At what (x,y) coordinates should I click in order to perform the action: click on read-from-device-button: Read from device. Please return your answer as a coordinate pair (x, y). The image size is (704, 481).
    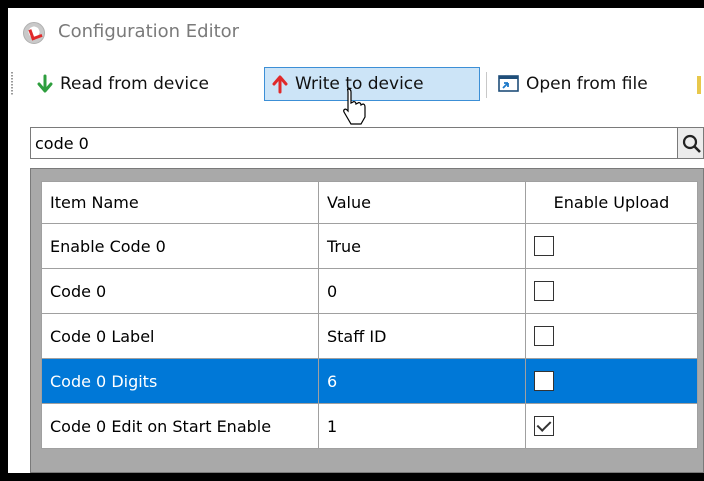
    Looking at the image, I should click on (122, 84).